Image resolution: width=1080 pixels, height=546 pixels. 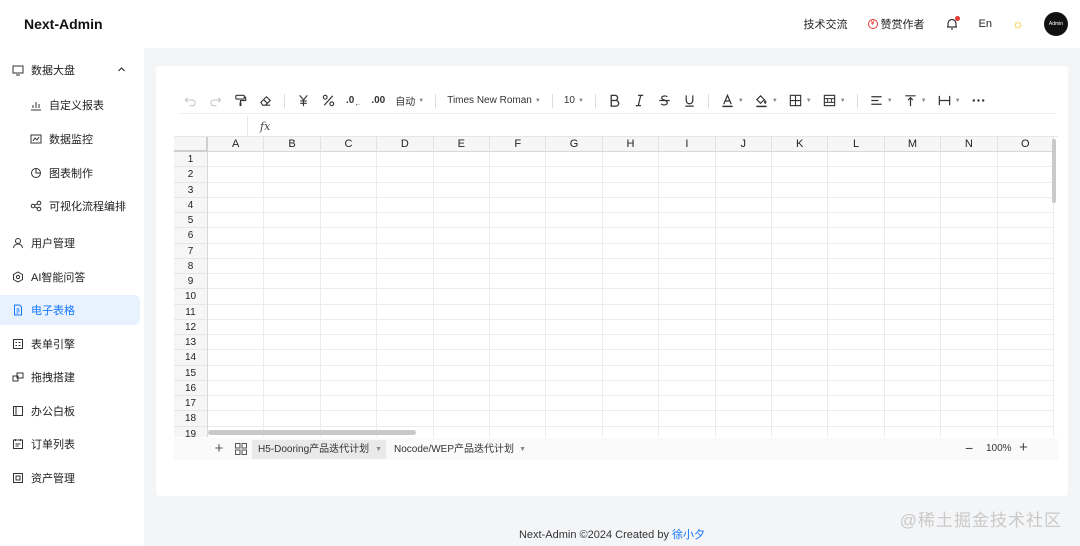 I want to click on undo-icon, so click(x=190, y=101).